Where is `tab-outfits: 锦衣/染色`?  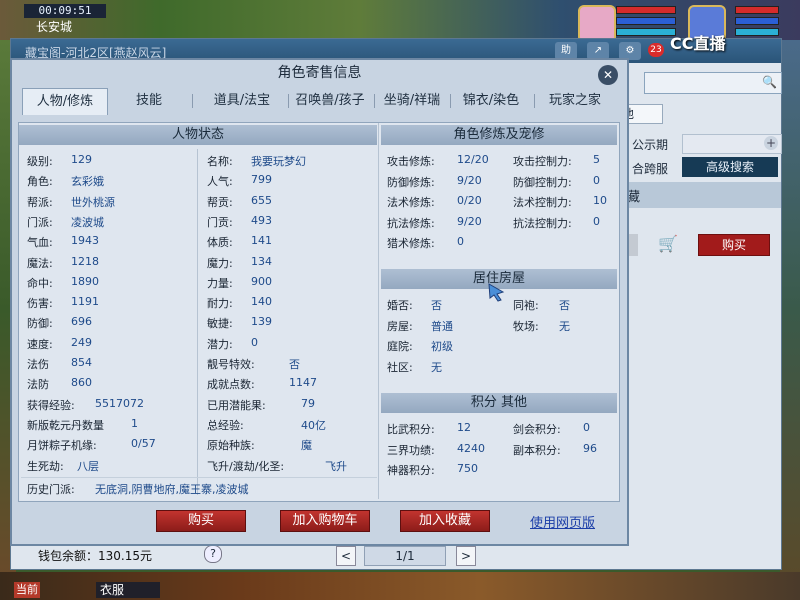
tab-outfits: 锦衣/染色 is located at coordinates (491, 101).